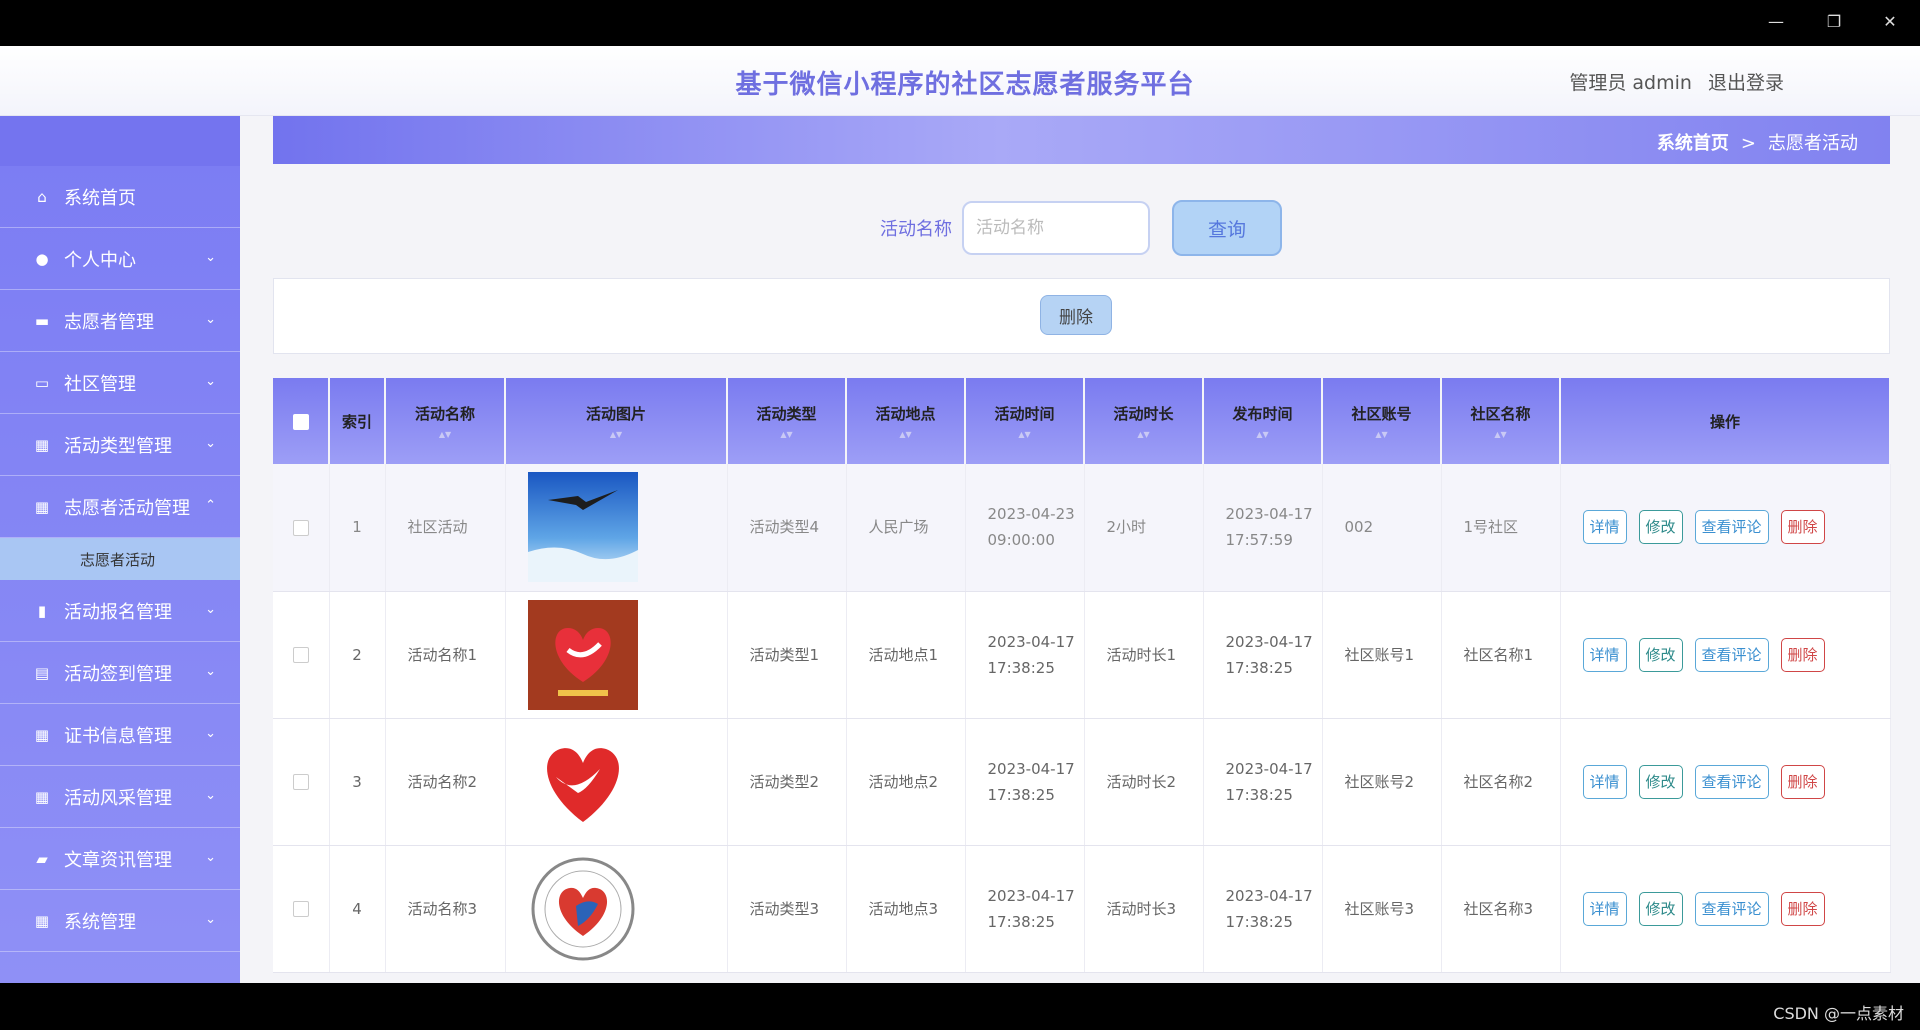  I want to click on logout-link: 退出登录, so click(1746, 83).